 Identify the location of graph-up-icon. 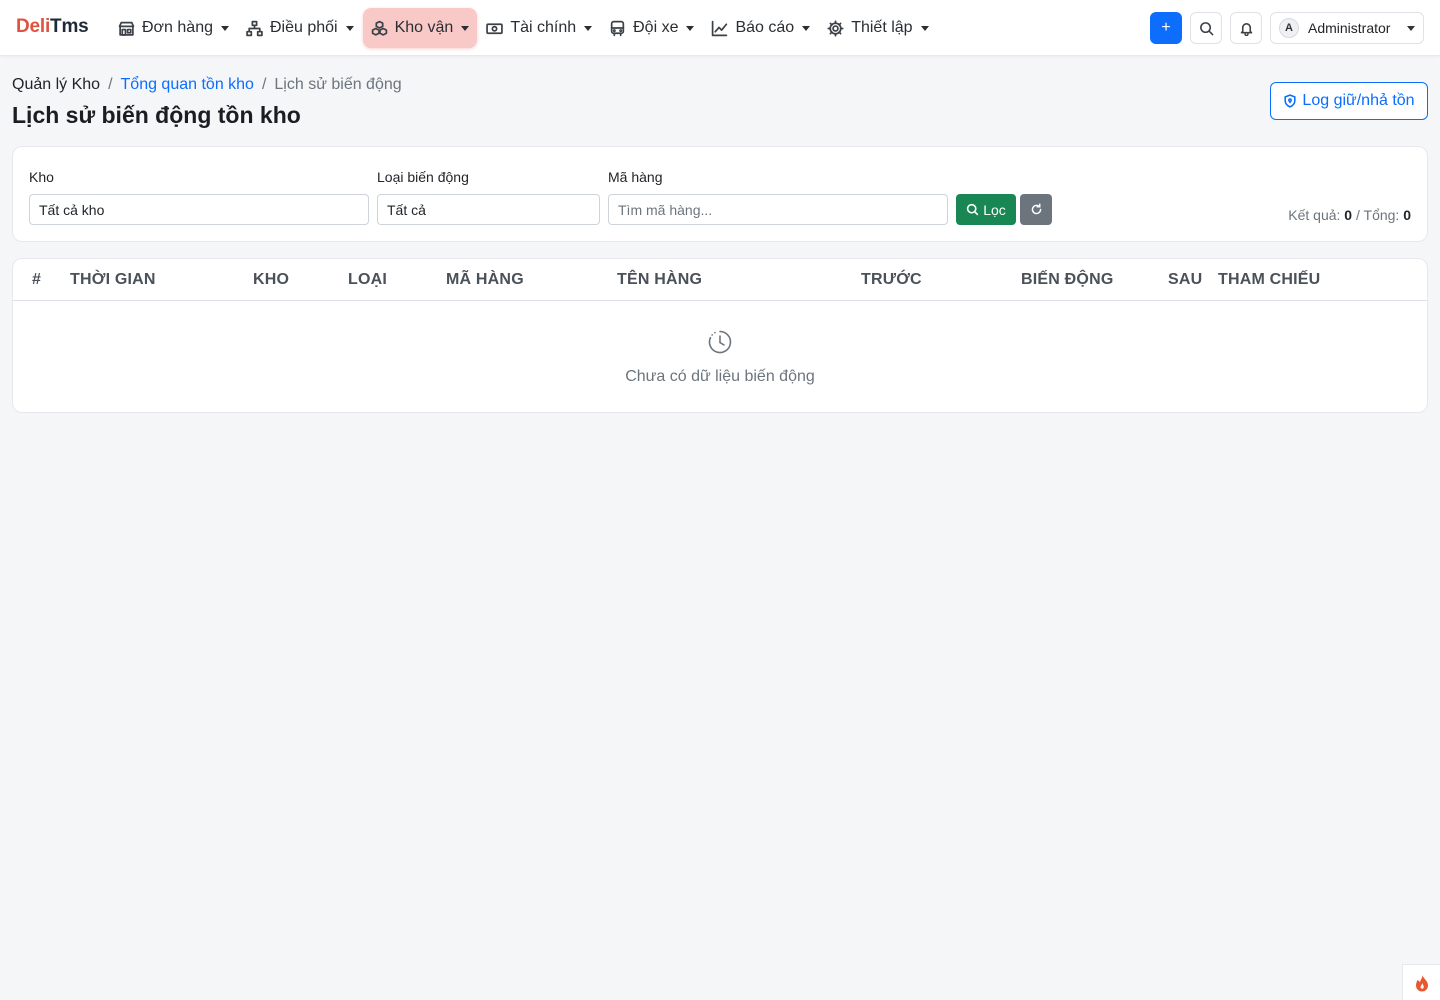
(720, 28).